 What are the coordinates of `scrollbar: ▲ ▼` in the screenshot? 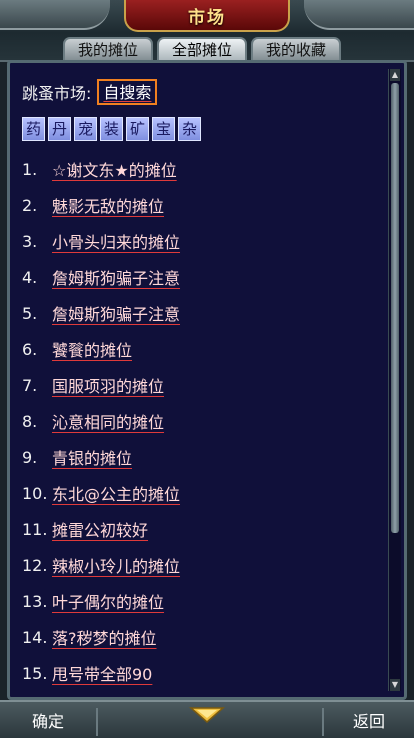 It's located at (394, 380).